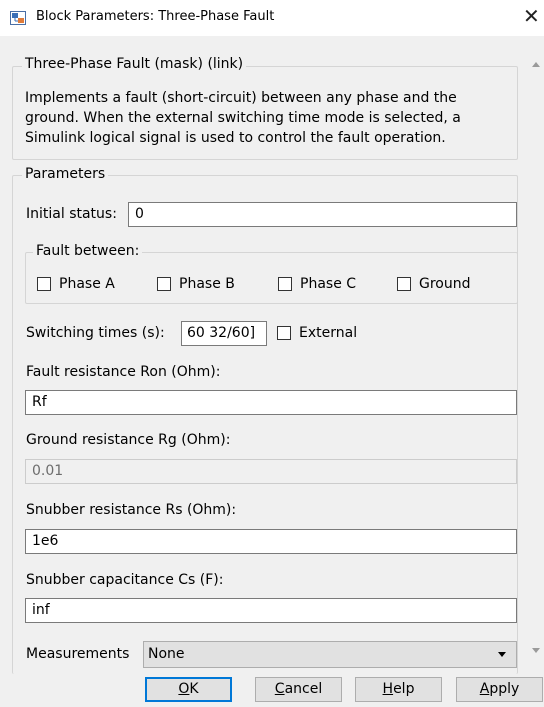 The image size is (544, 707). What do you see at coordinates (322, 214) in the screenshot?
I see `initial-status-input: 0` at bounding box center [322, 214].